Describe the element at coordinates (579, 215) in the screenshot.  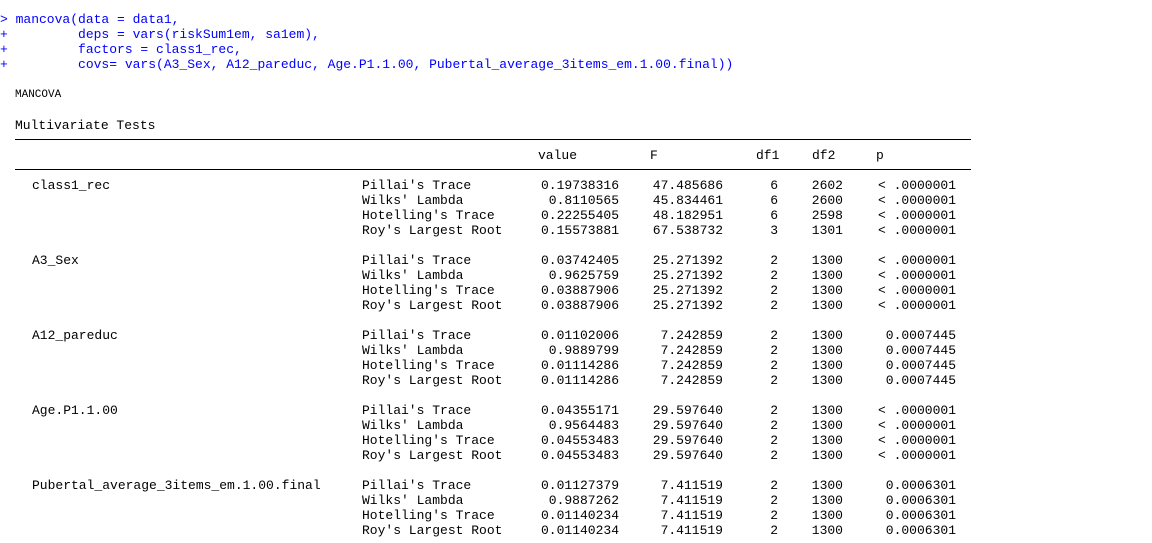
I see `cell-value: 0.22255405` at that location.